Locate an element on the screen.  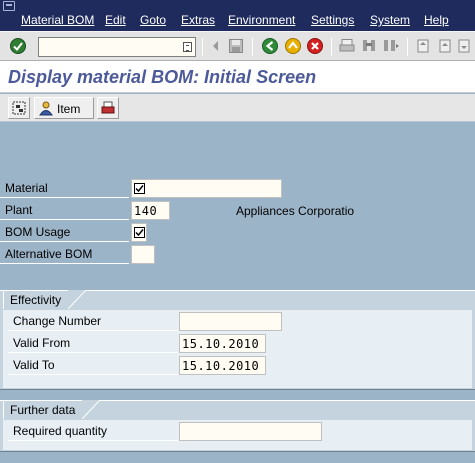
material-label: Material is located at coordinates (64, 188).